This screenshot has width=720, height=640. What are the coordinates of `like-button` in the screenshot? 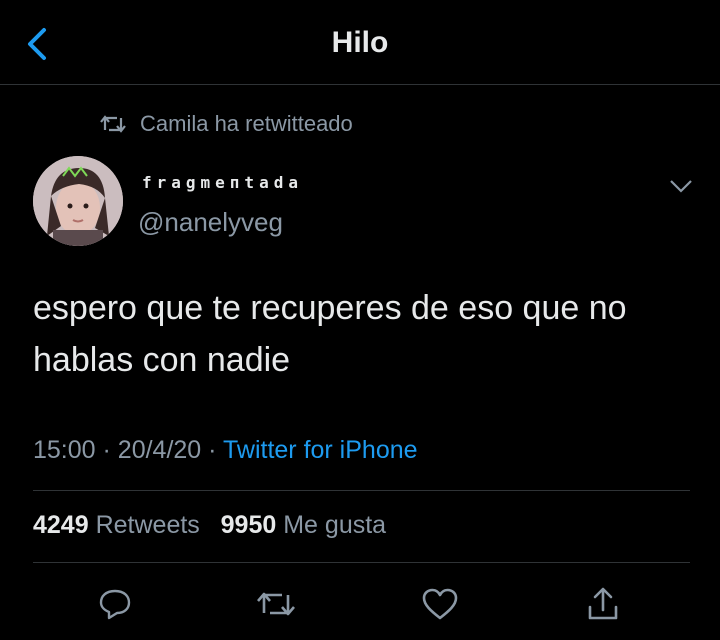 It's located at (440, 604).